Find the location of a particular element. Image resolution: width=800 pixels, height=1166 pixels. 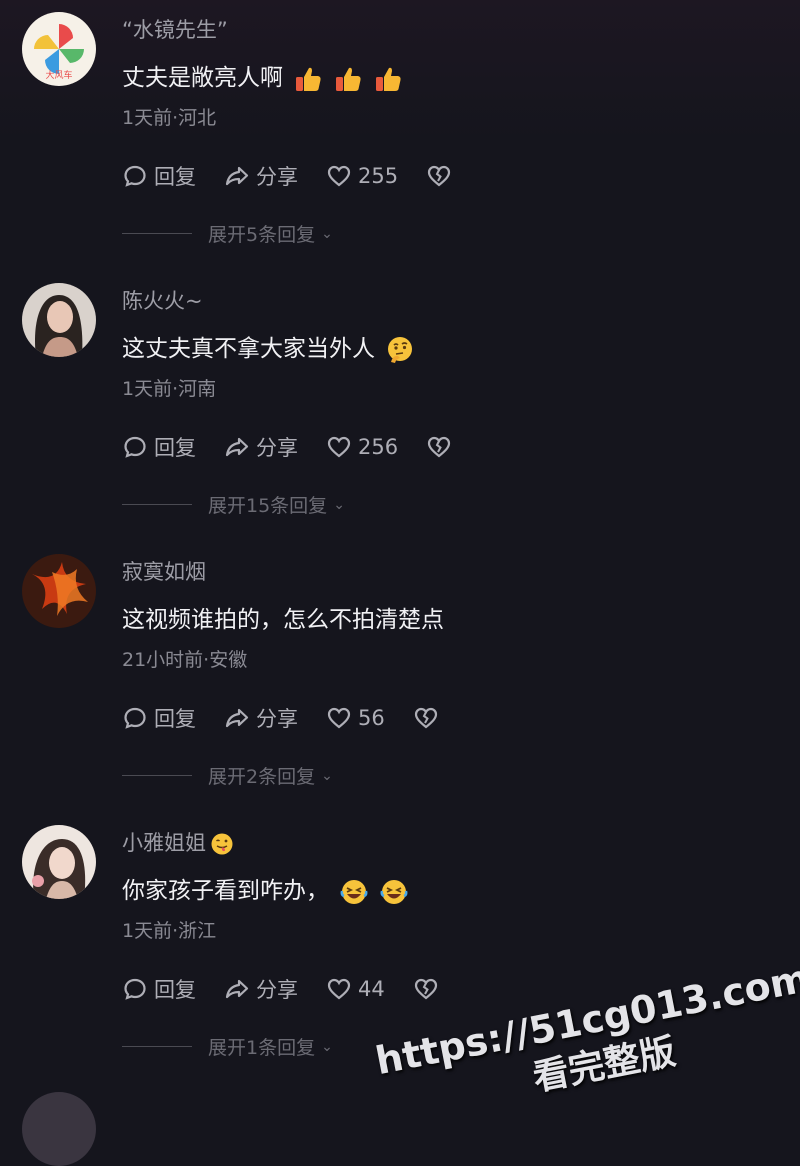

expand-replies: 展开15条回复 ⌄ is located at coordinates (233, 504).